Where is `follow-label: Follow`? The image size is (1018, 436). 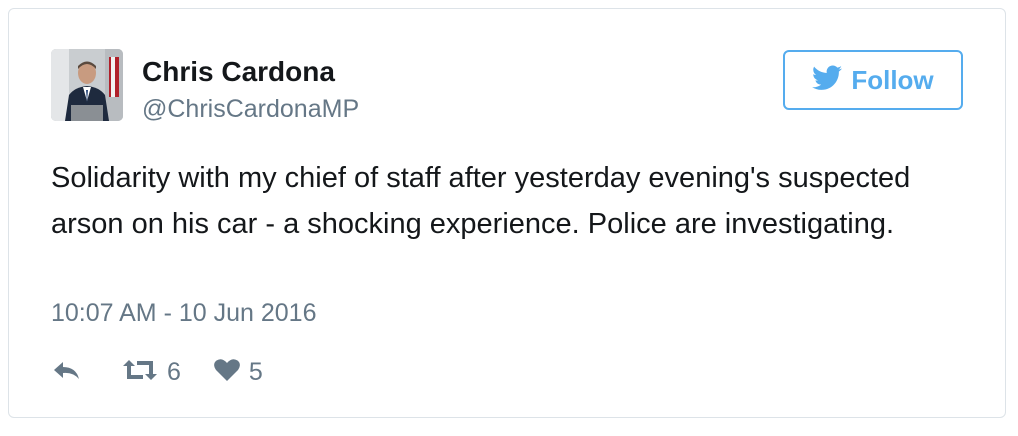
follow-label: Follow is located at coordinates (892, 79).